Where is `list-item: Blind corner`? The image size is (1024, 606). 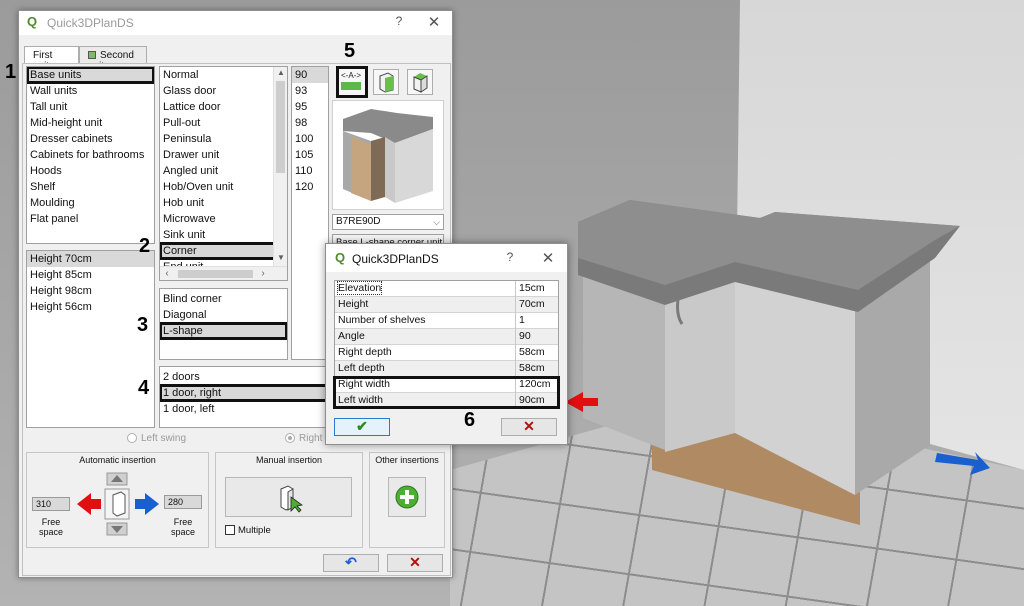 list-item: Blind corner is located at coordinates (223, 299).